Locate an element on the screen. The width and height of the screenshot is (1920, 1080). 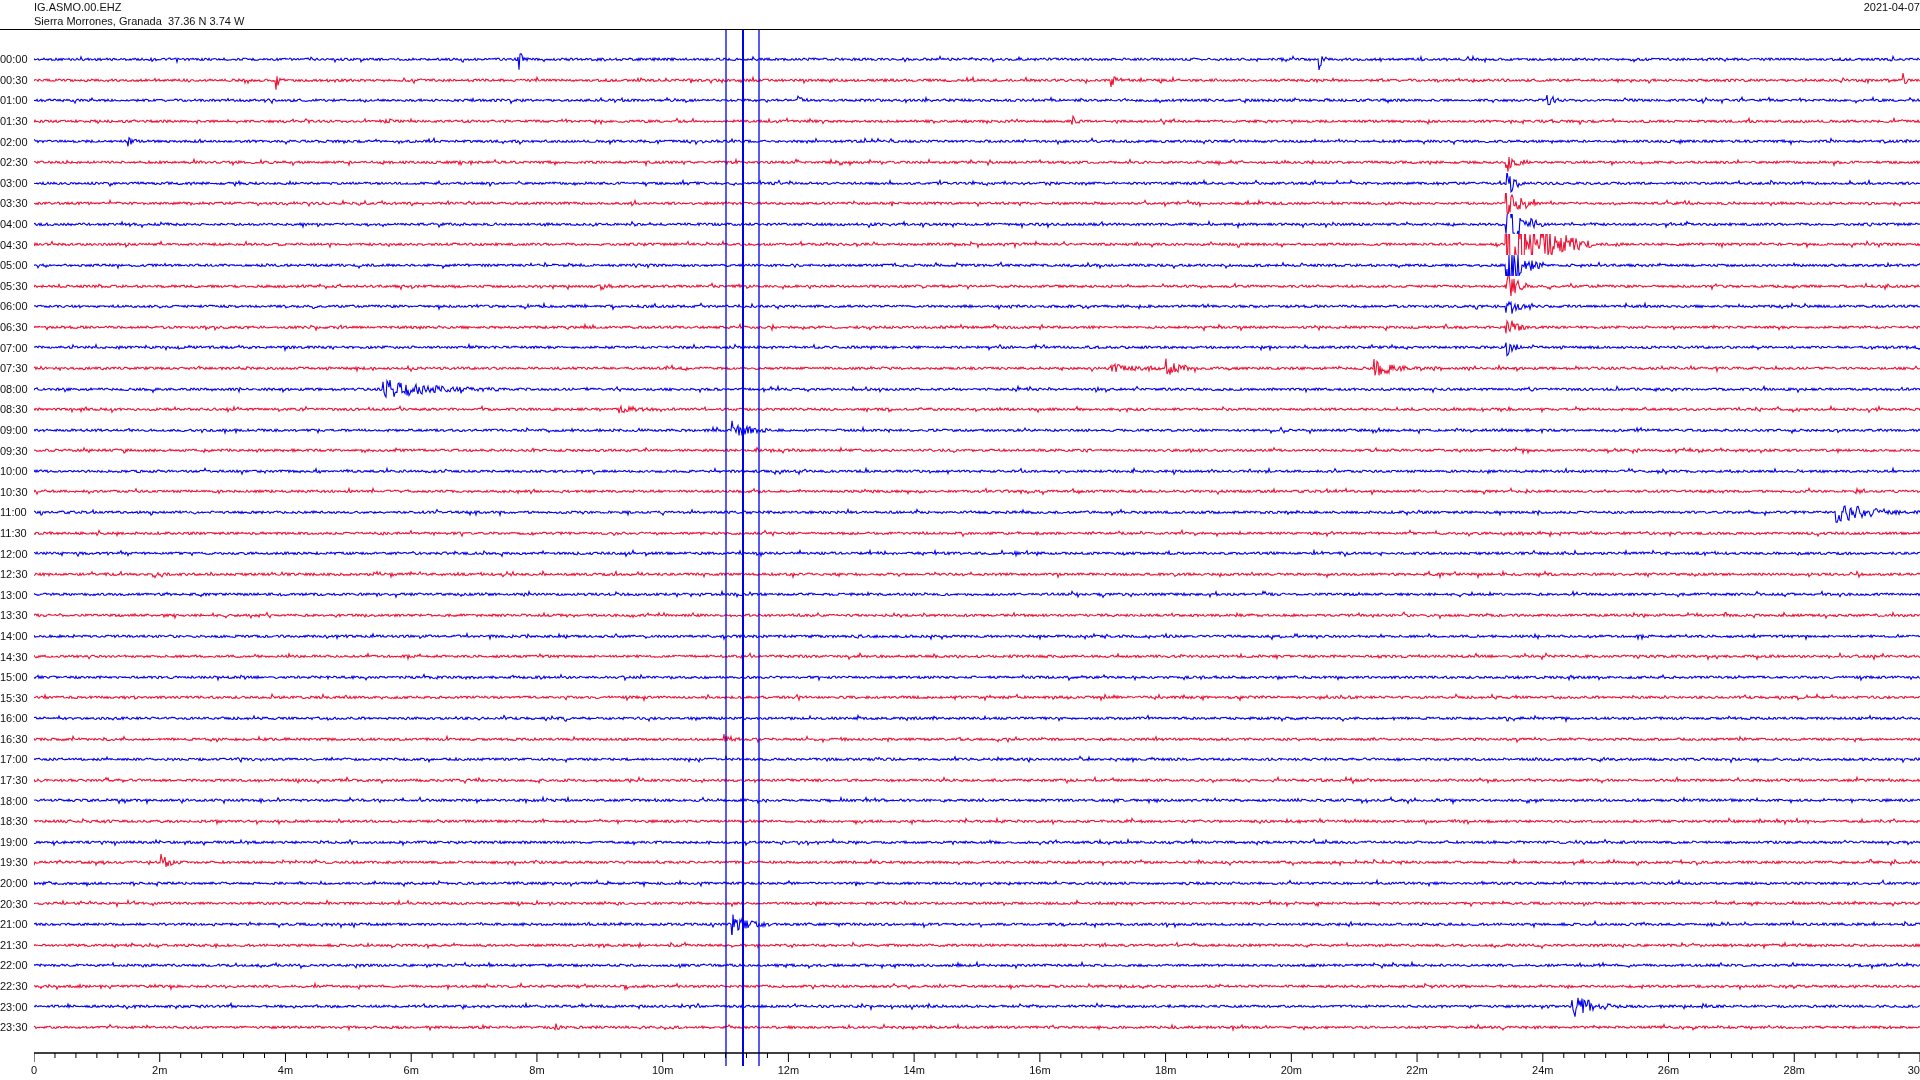
row-time-label: 21:30 is located at coordinates (14, 944).